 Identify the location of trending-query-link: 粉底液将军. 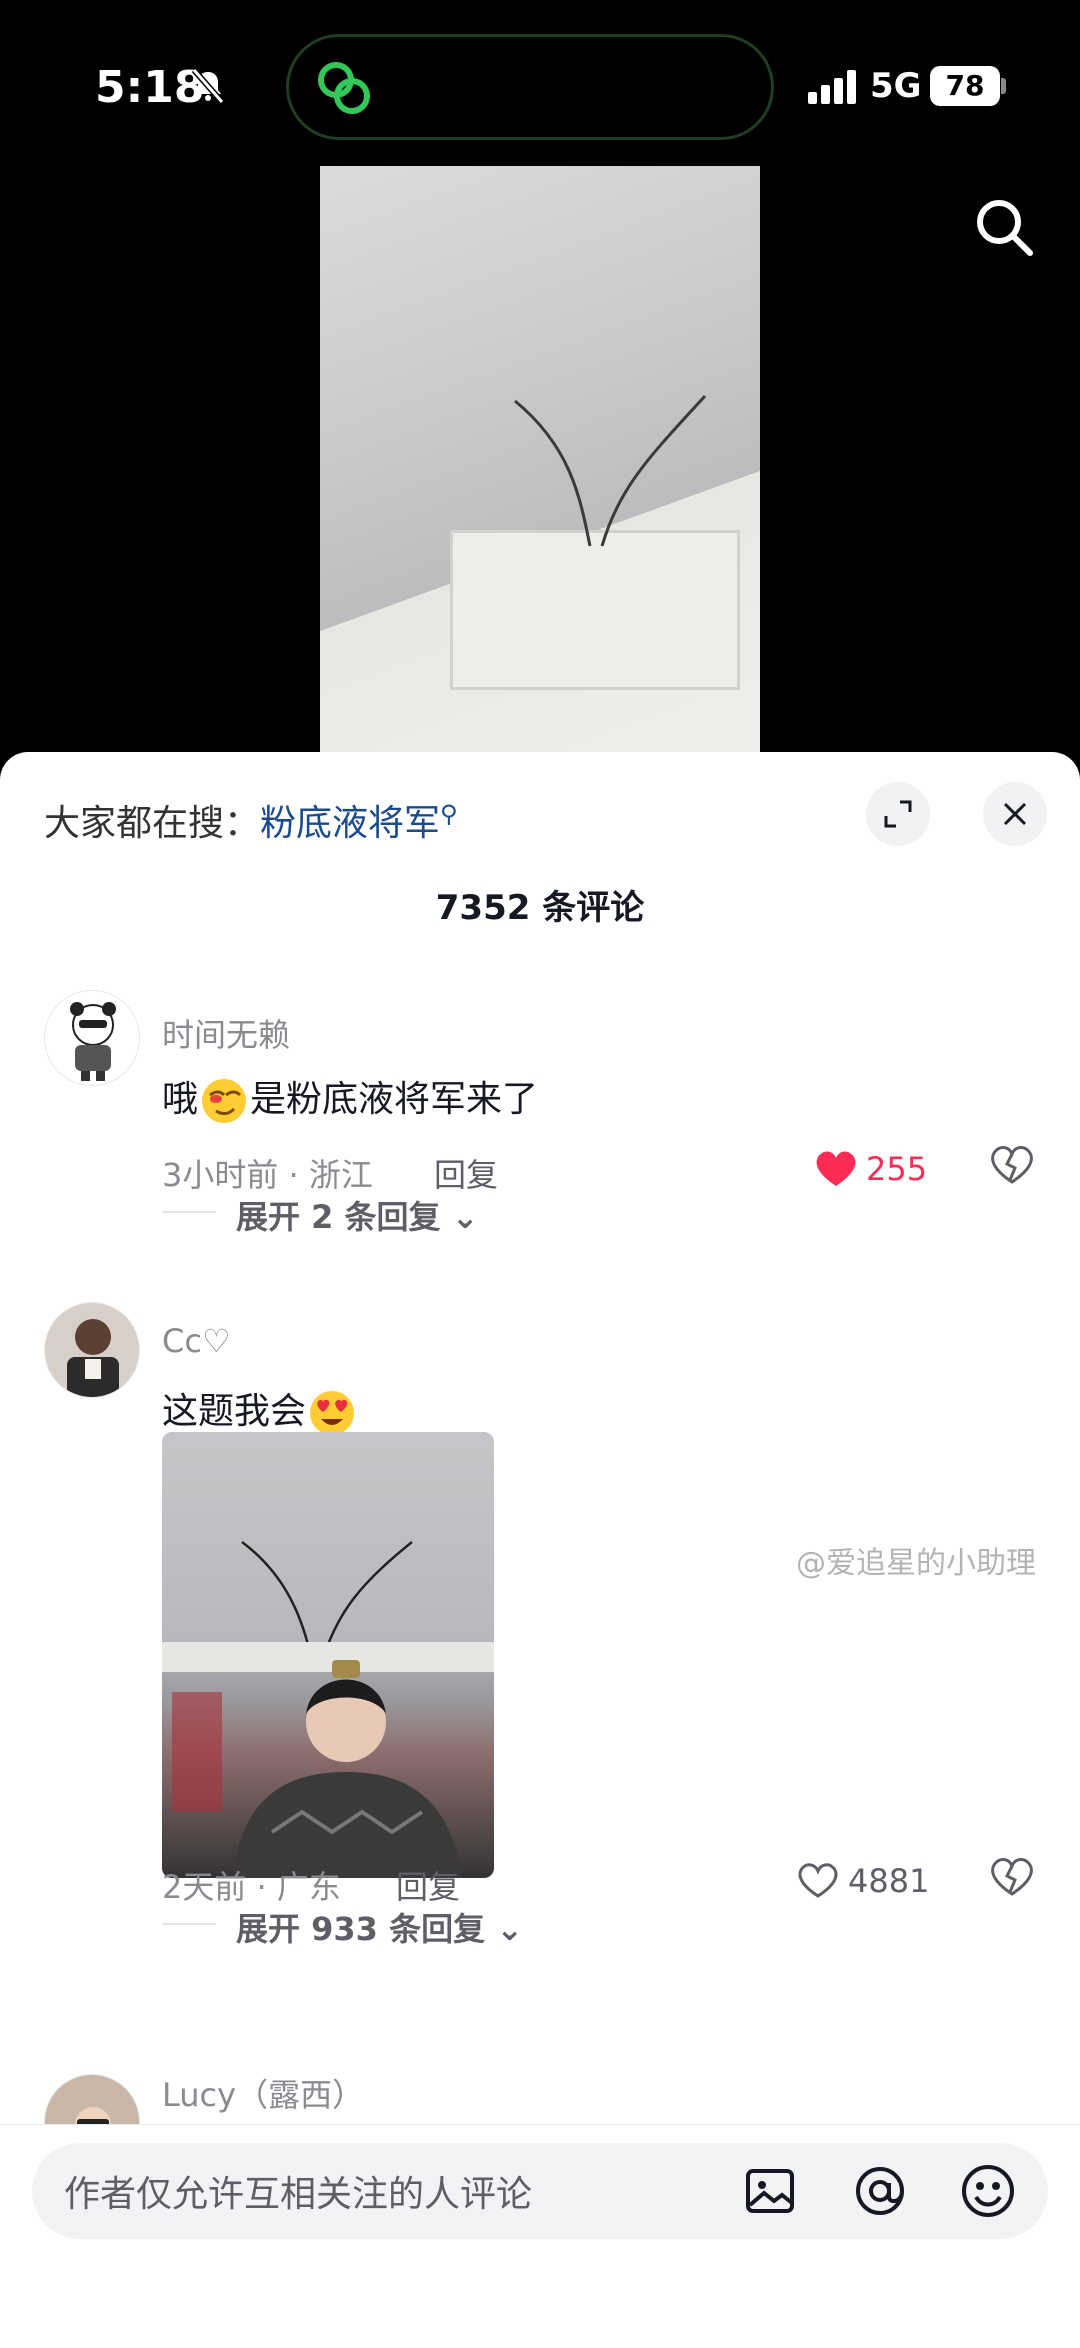
(350, 823).